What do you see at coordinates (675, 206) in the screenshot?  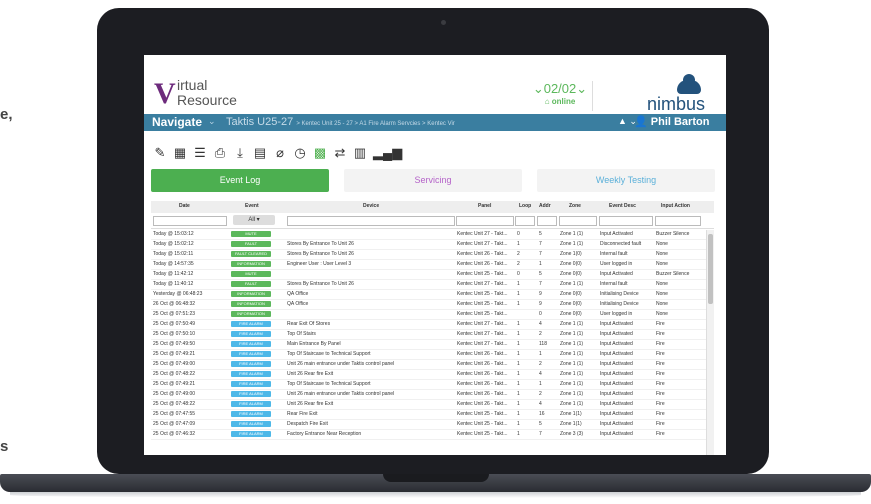 I see `column-header: Input Action` at bounding box center [675, 206].